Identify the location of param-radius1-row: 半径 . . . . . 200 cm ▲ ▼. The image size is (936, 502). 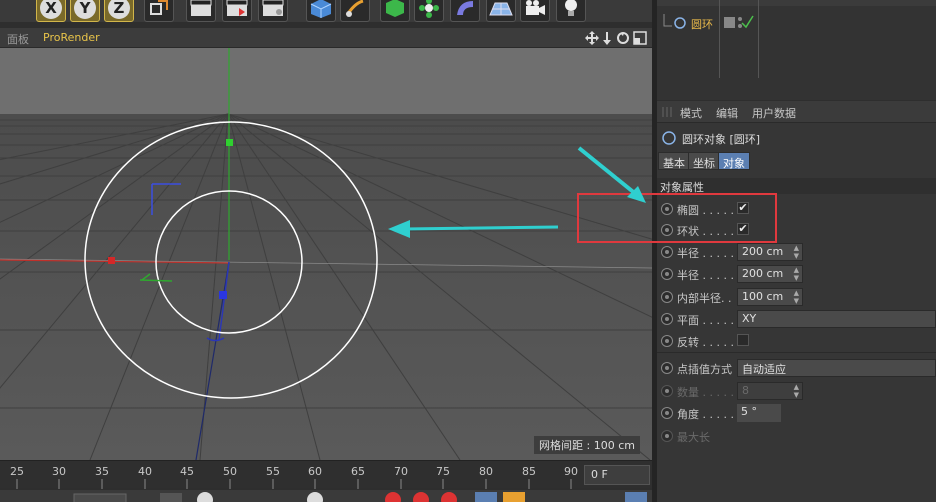
(796, 253).